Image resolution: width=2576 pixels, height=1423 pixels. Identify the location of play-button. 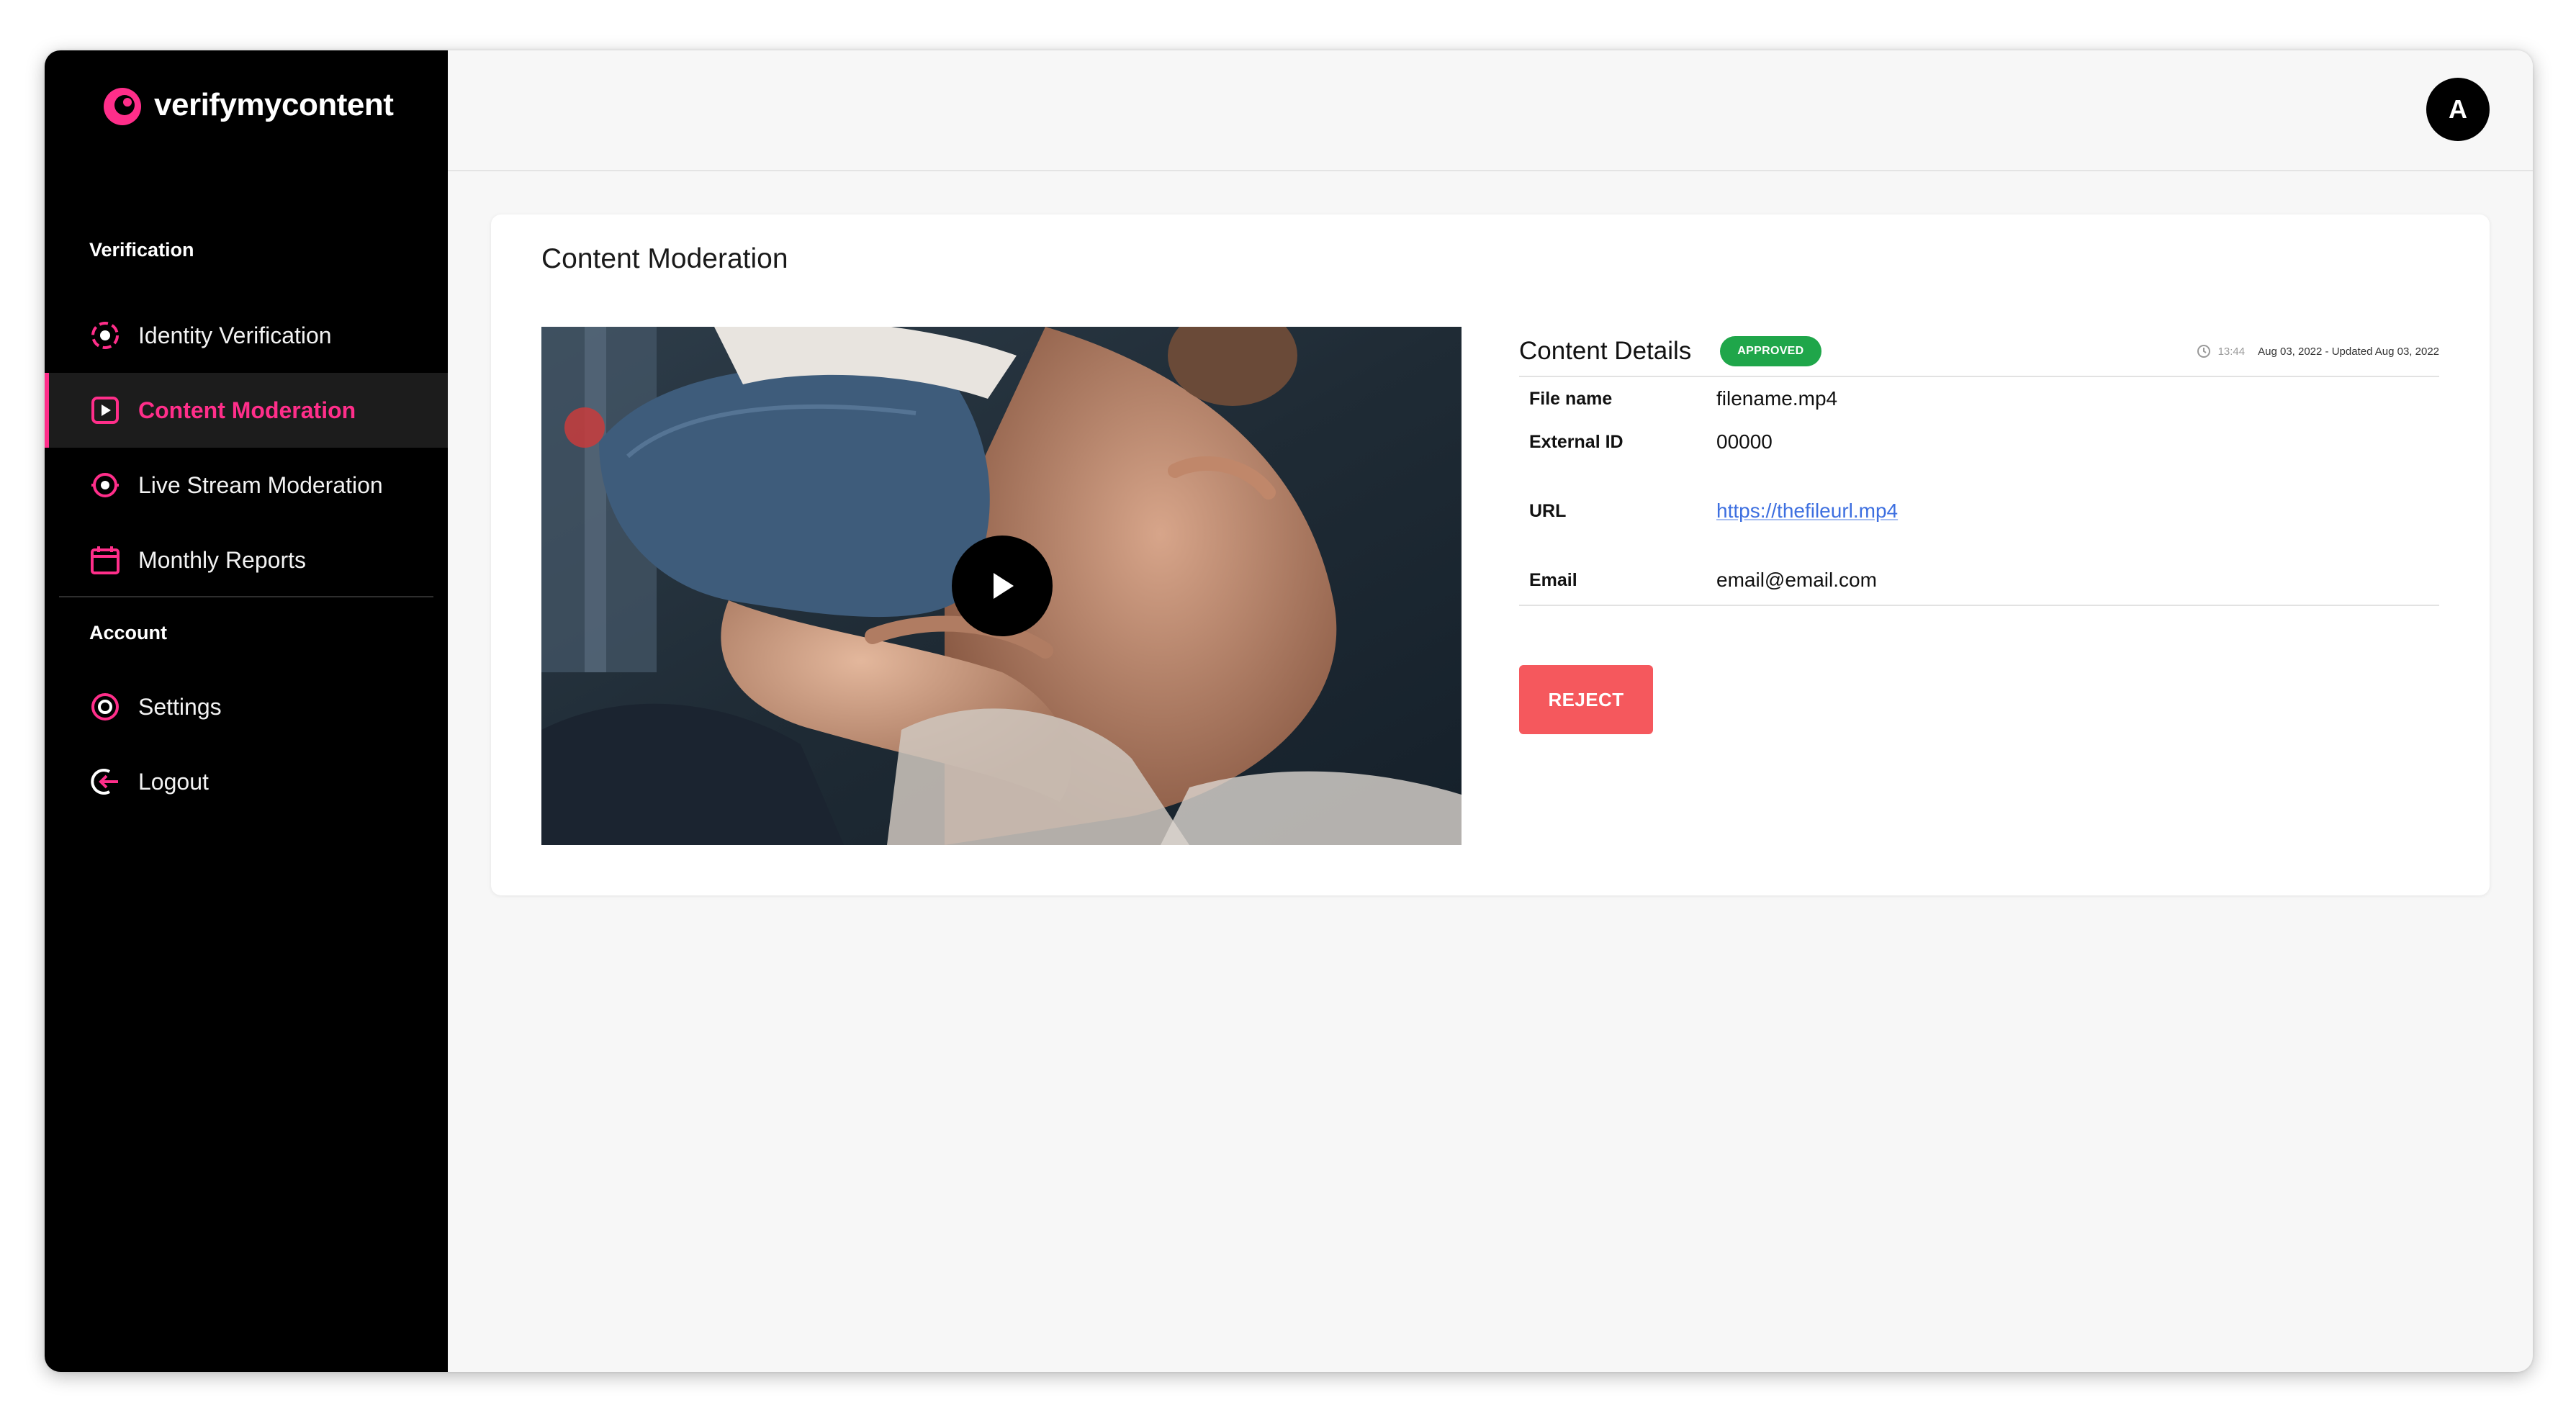
(1002, 586).